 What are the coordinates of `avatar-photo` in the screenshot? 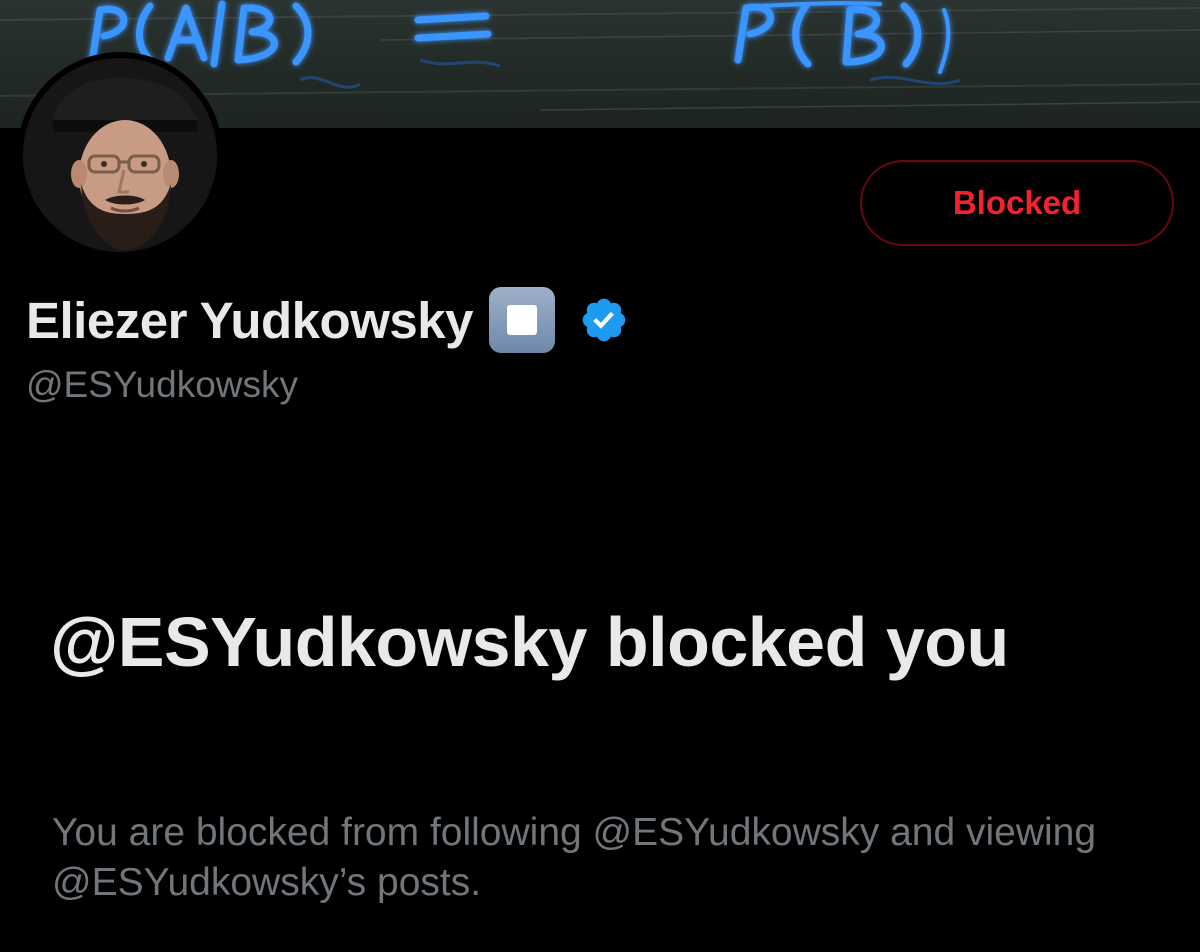 It's located at (120, 155).